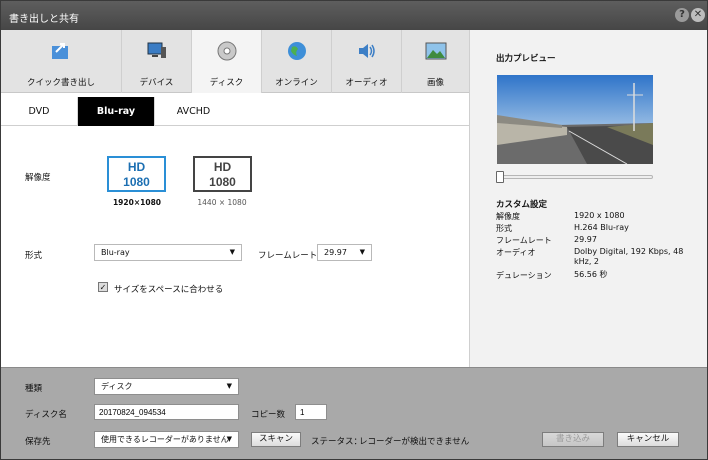 This screenshot has height=460, width=708. Describe the element at coordinates (166, 412) in the screenshot. I see `disc-name-input` at that location.